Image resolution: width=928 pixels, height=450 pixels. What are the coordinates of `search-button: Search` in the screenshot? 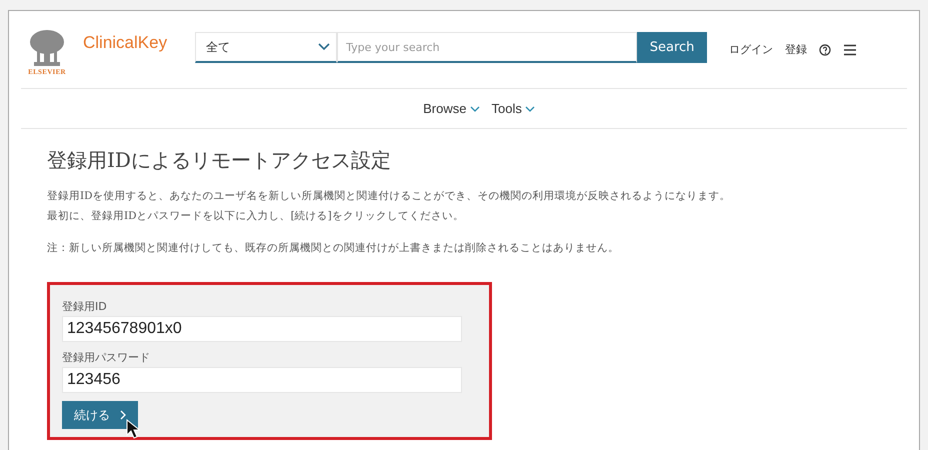 It's located at (672, 47).